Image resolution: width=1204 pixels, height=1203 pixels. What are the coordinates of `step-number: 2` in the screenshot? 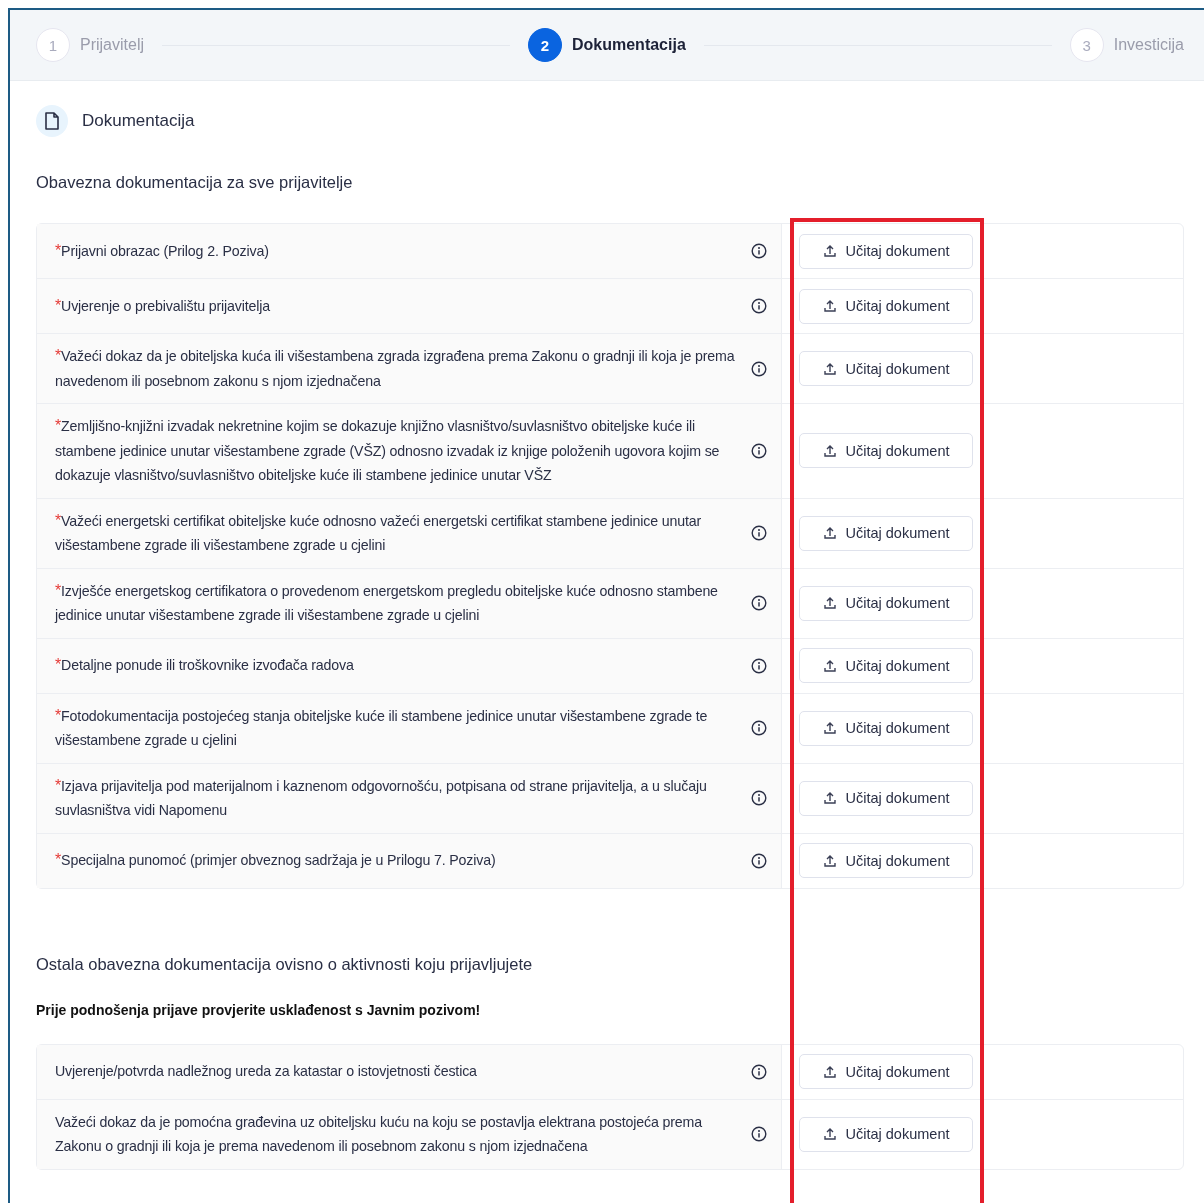 It's located at (545, 45).